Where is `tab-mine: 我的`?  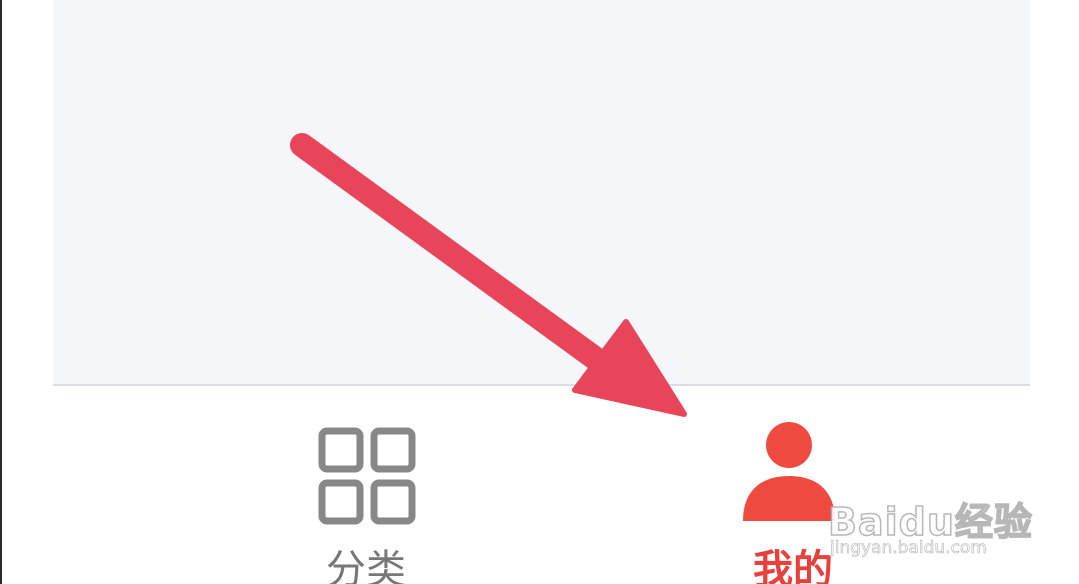 tab-mine: 我的 is located at coordinates (793, 485).